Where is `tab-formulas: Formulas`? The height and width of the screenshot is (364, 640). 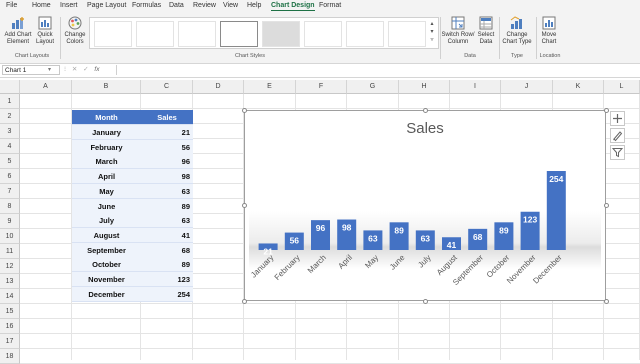 tab-formulas: Formulas is located at coordinates (146, 5).